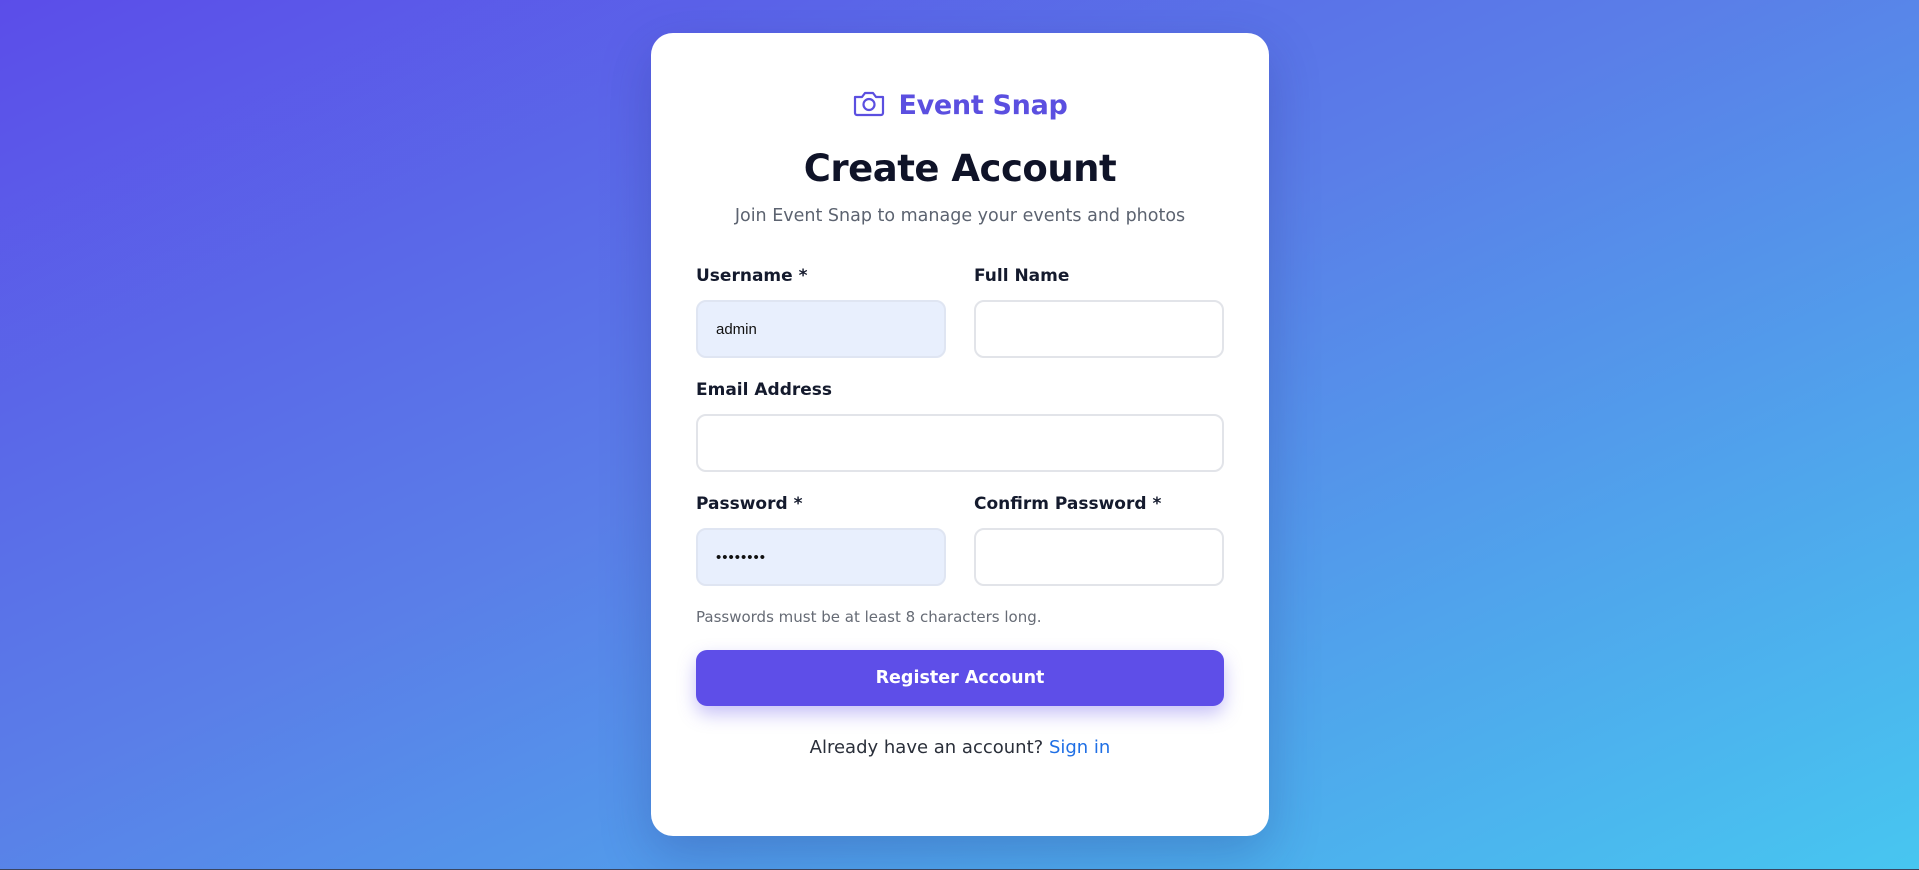  I want to click on email-group: Email Address, so click(960, 426).